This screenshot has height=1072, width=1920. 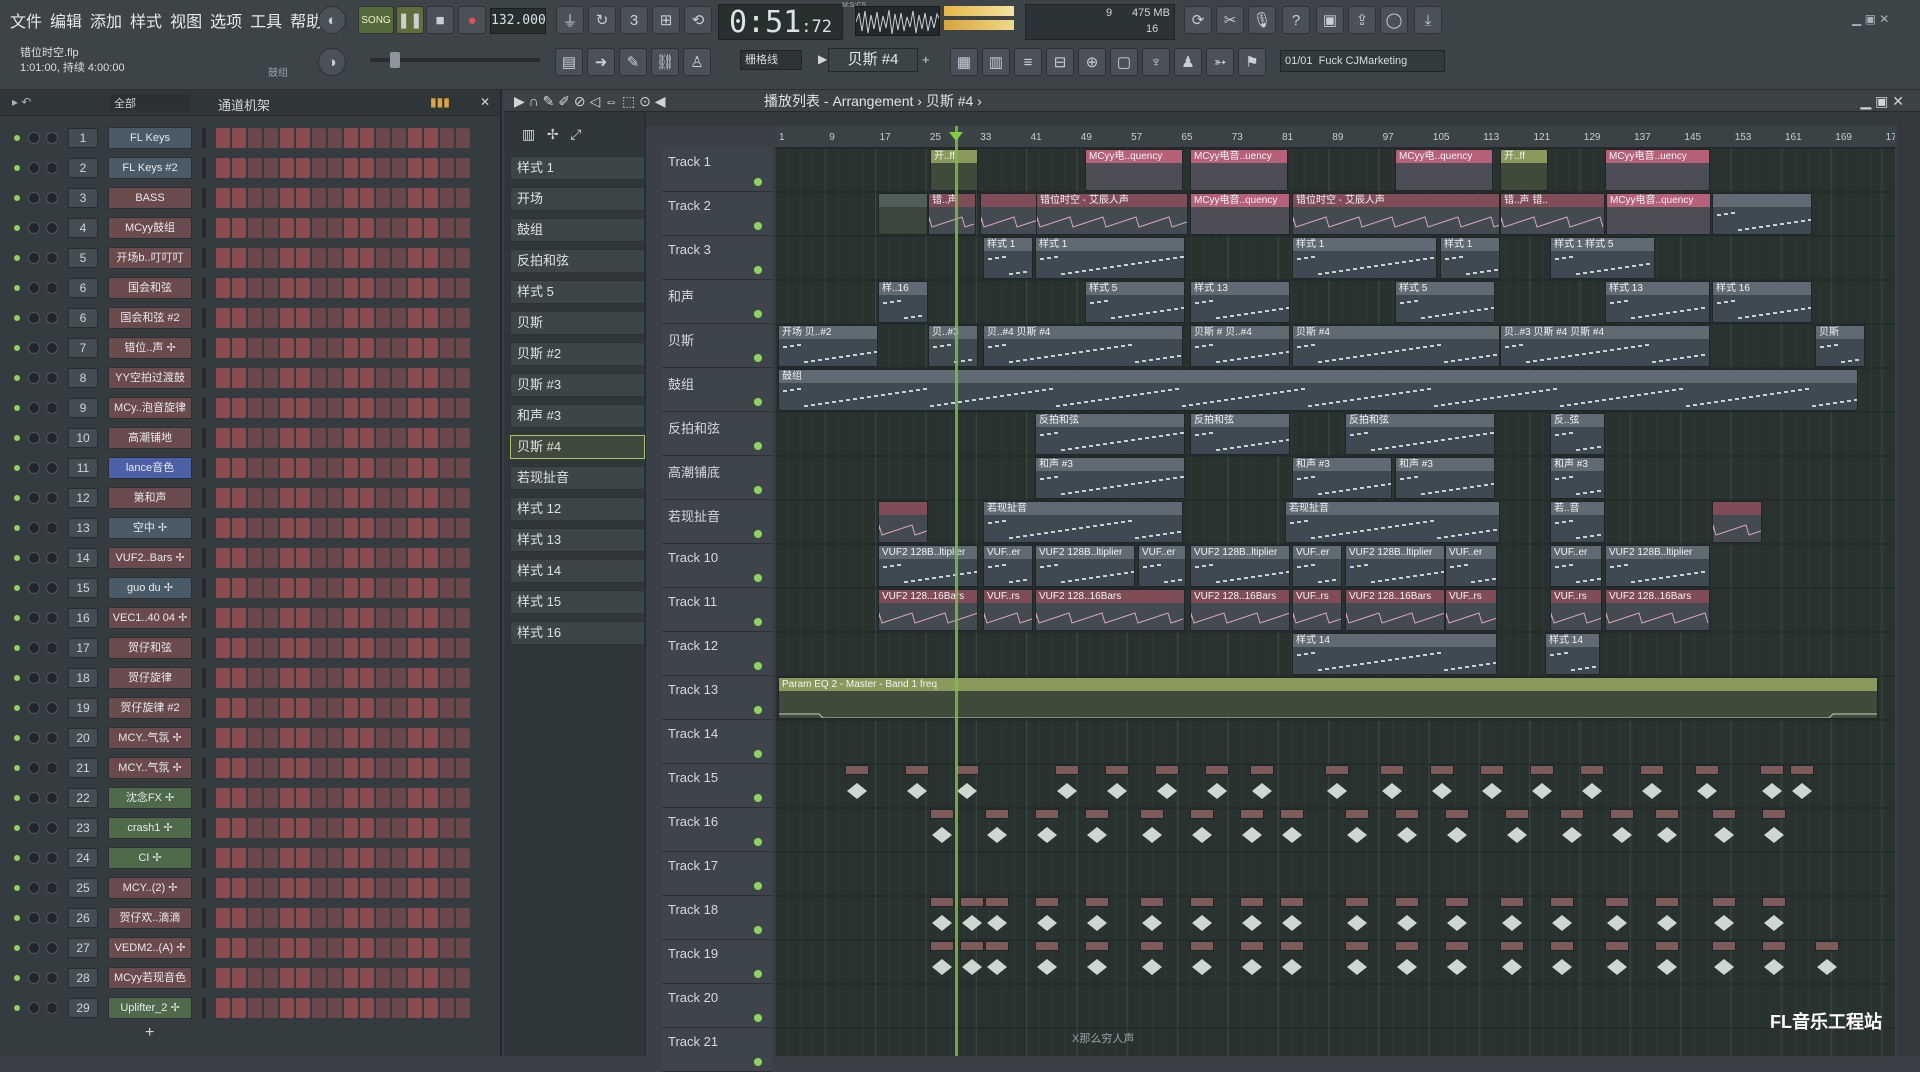 I want to click on stop-button: ■, so click(x=440, y=20).